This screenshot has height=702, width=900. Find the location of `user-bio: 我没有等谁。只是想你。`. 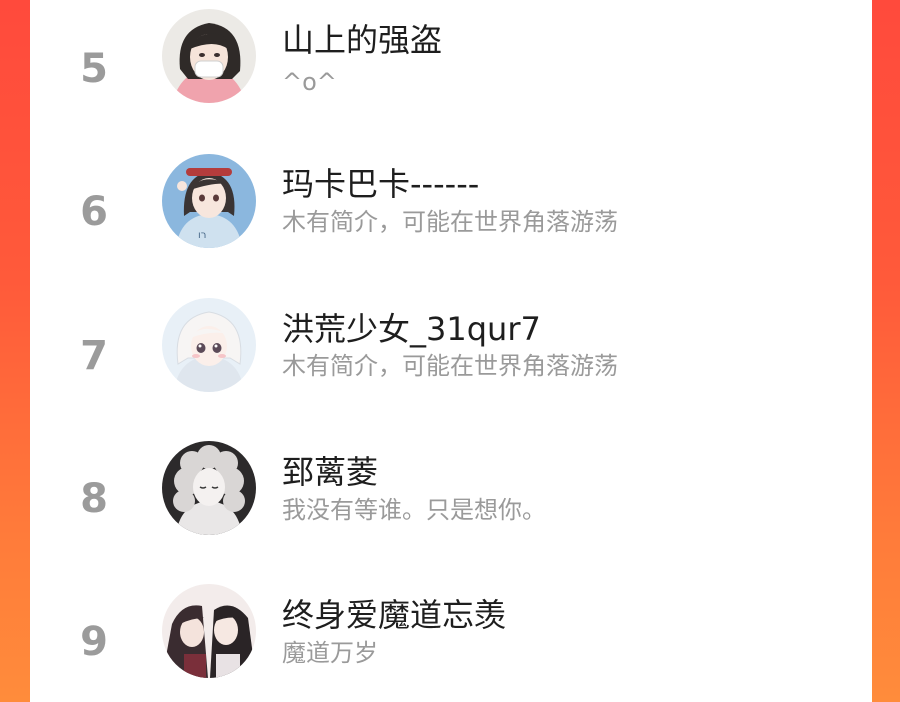

user-bio: 我没有等谁。只是想你。 is located at coordinates (414, 510).